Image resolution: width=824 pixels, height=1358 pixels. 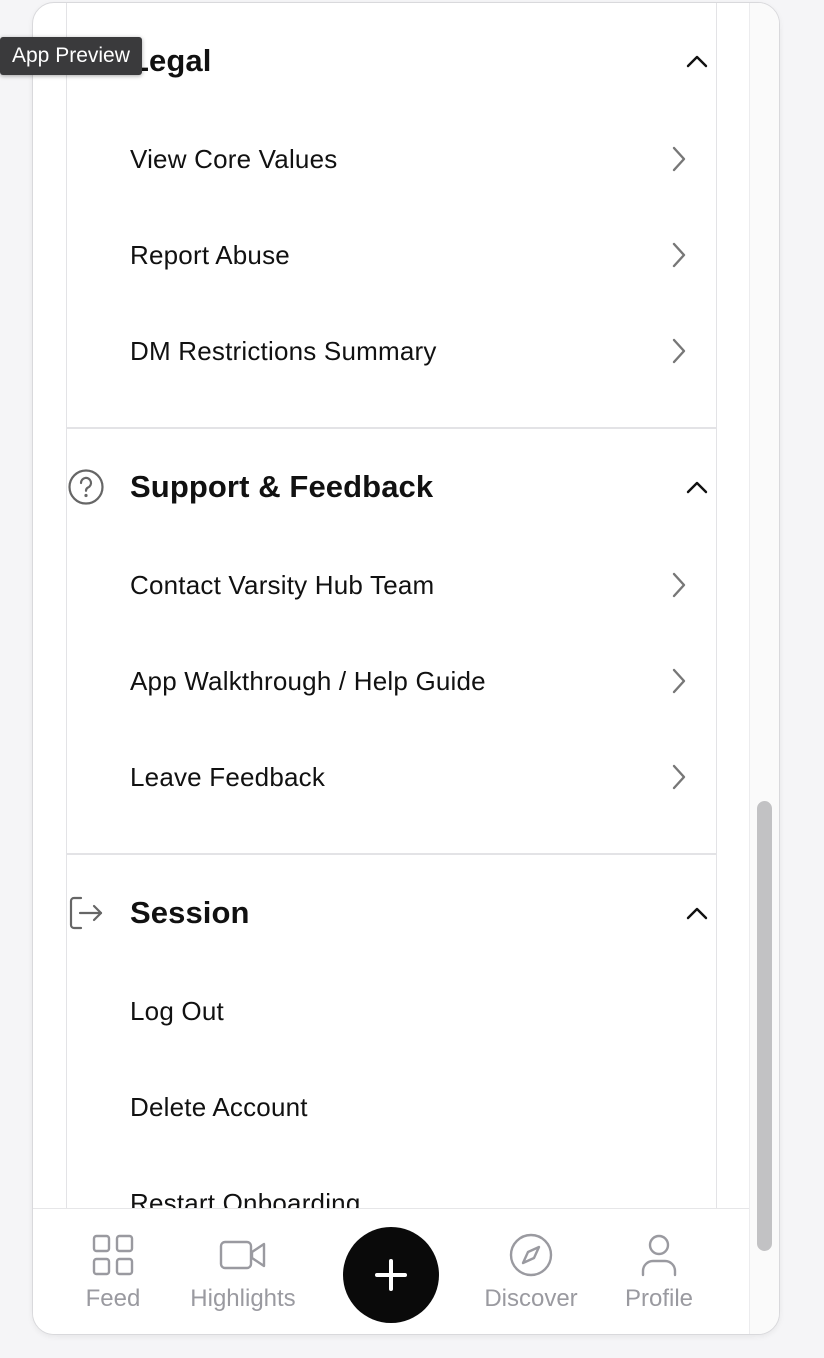 I want to click on row-label: DM Restrictions Summary, so click(x=283, y=350).